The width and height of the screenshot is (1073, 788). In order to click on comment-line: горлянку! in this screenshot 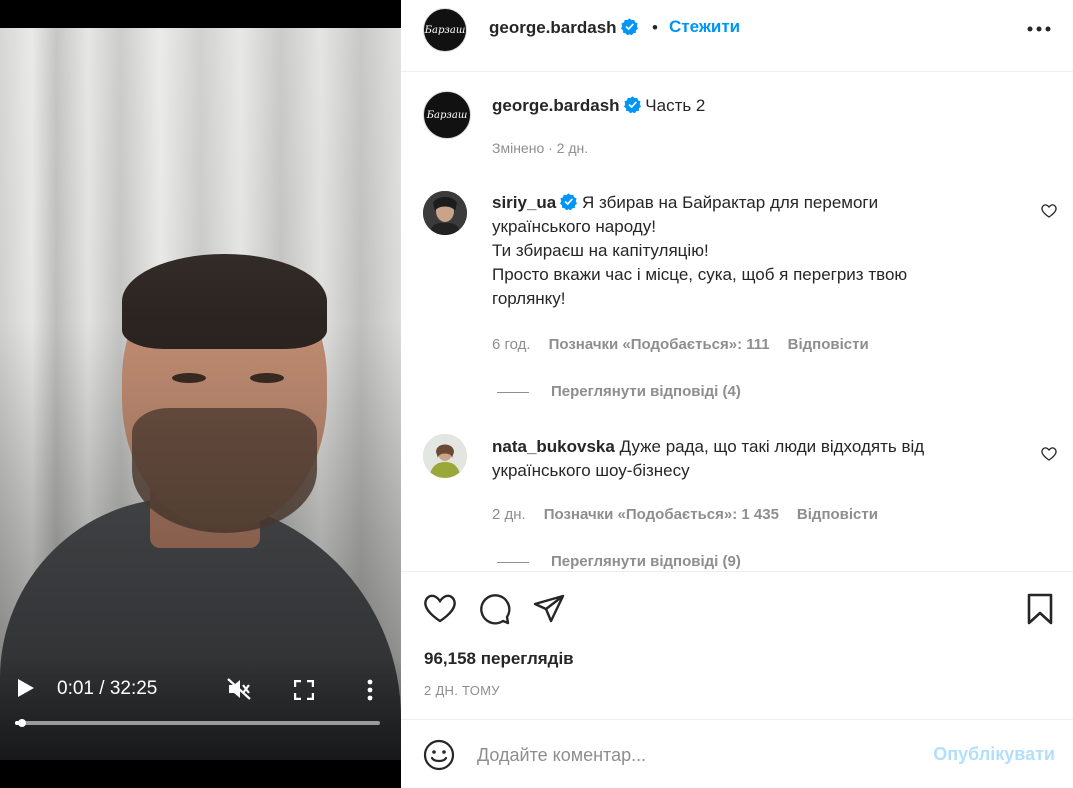, I will do `click(529, 298)`.